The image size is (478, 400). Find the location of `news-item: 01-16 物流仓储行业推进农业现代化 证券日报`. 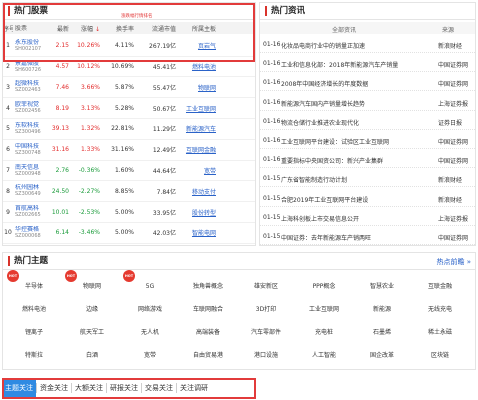

news-item: 01-16 物流仓储行业推进农业现代化 证券日报 is located at coordinates (367, 121).